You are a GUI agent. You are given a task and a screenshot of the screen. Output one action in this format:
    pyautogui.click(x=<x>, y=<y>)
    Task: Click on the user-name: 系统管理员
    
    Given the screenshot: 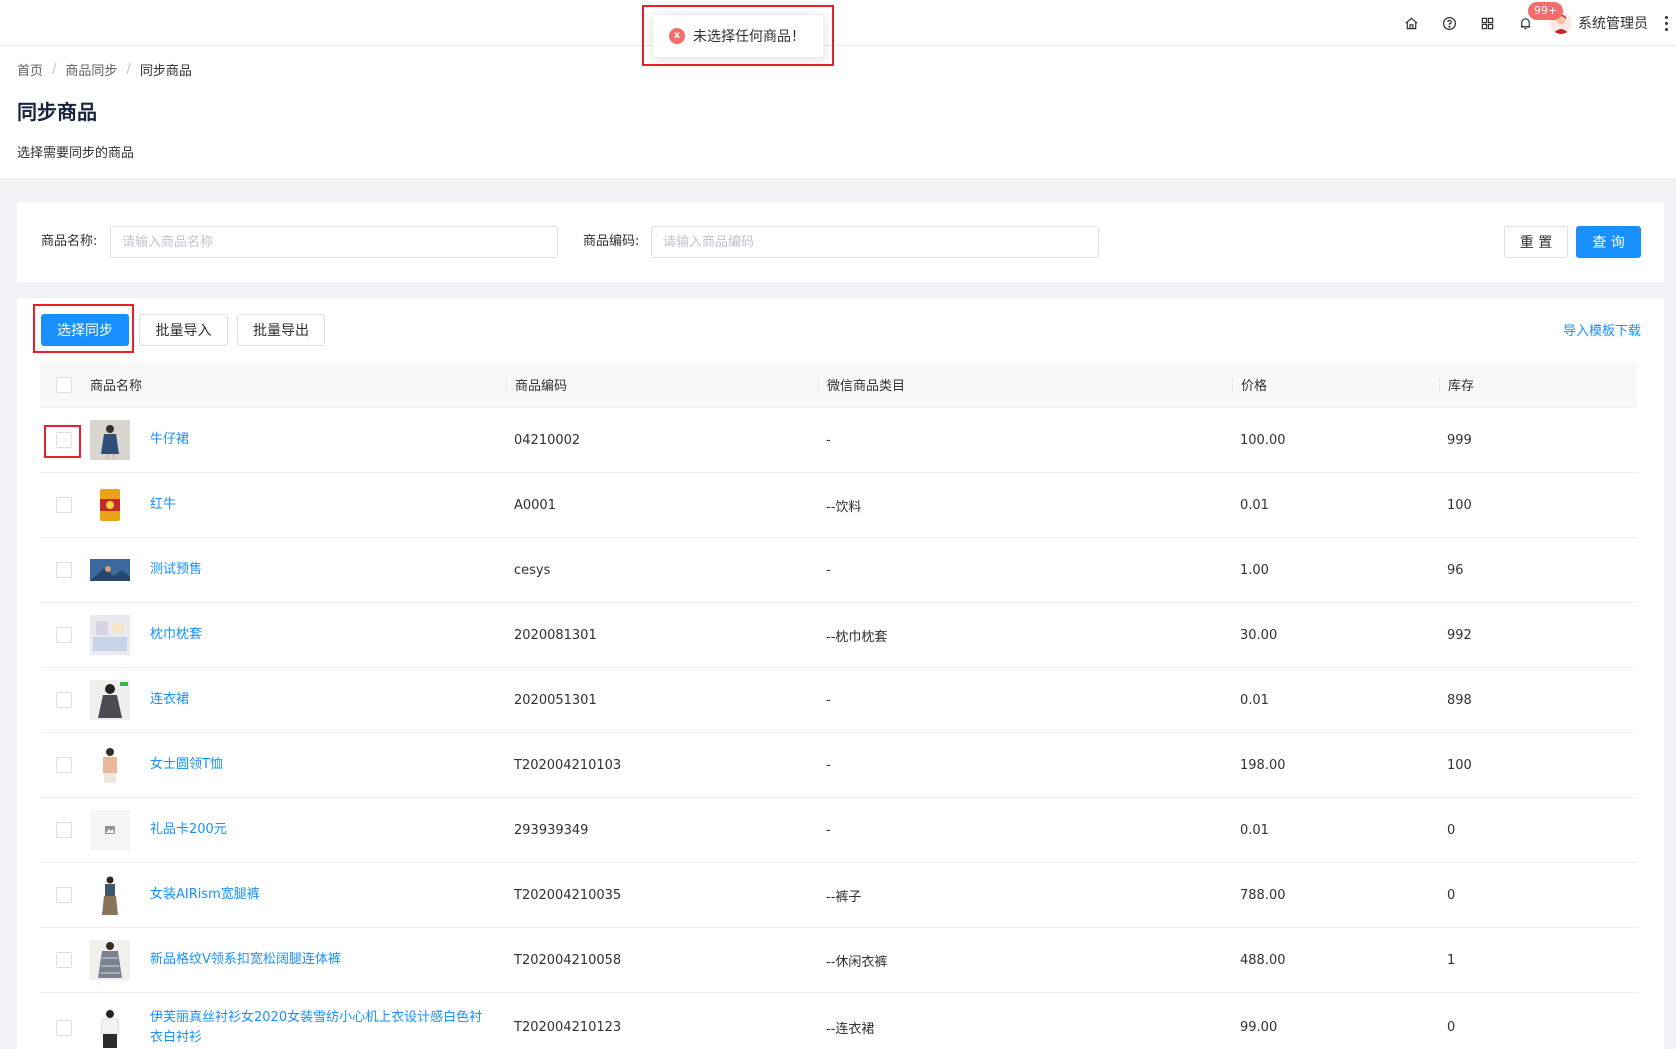 What is the action you would take?
    pyautogui.click(x=1613, y=24)
    